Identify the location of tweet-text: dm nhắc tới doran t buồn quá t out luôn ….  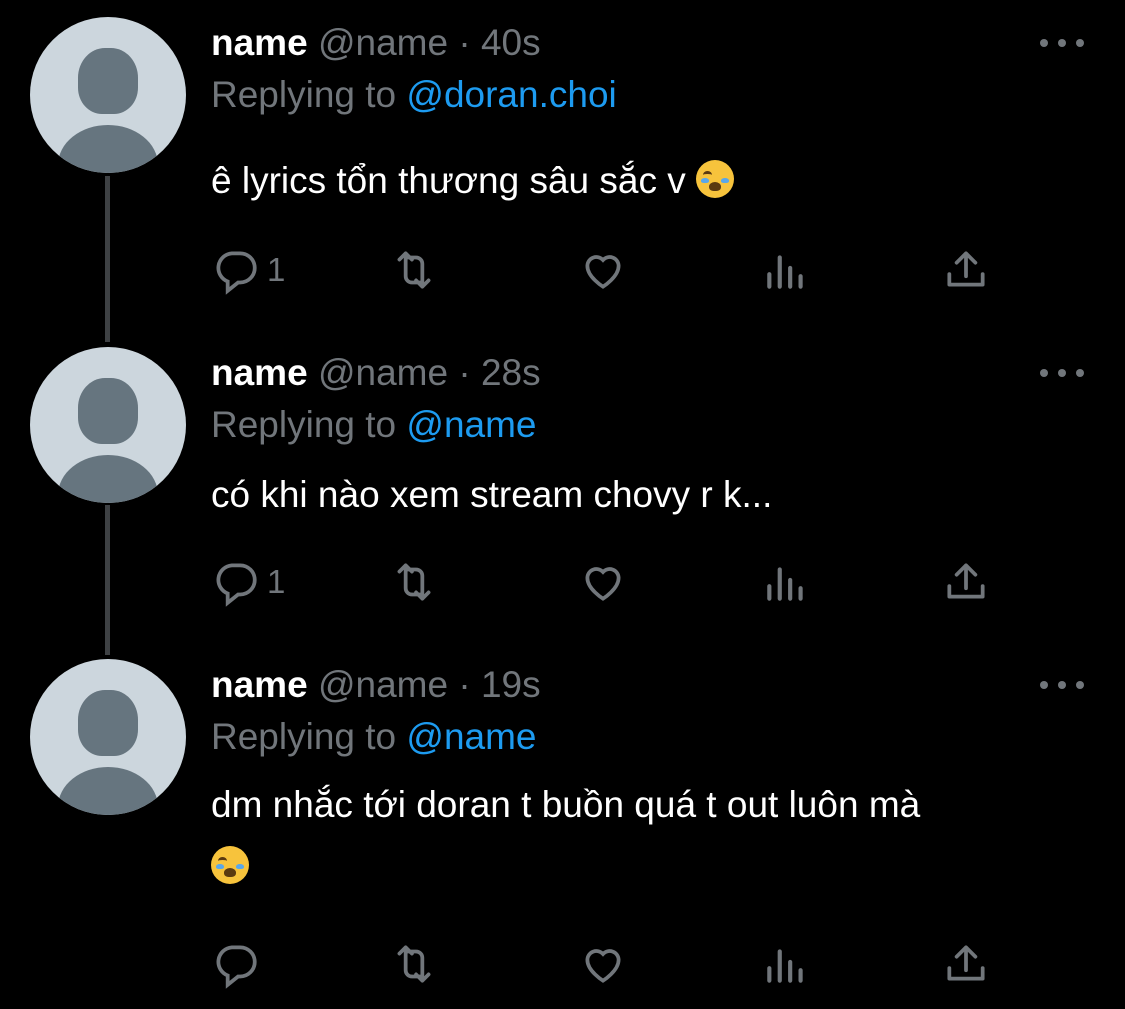
(651, 836).